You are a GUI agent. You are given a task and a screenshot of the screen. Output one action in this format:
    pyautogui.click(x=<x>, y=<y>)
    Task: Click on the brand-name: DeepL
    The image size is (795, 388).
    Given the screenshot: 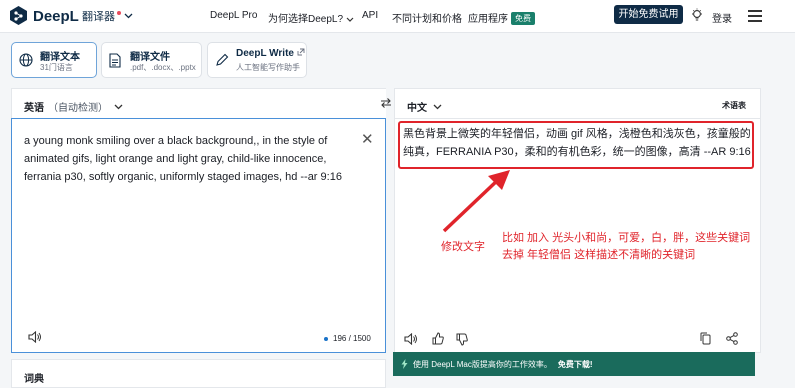 What is the action you would take?
    pyautogui.click(x=56, y=16)
    